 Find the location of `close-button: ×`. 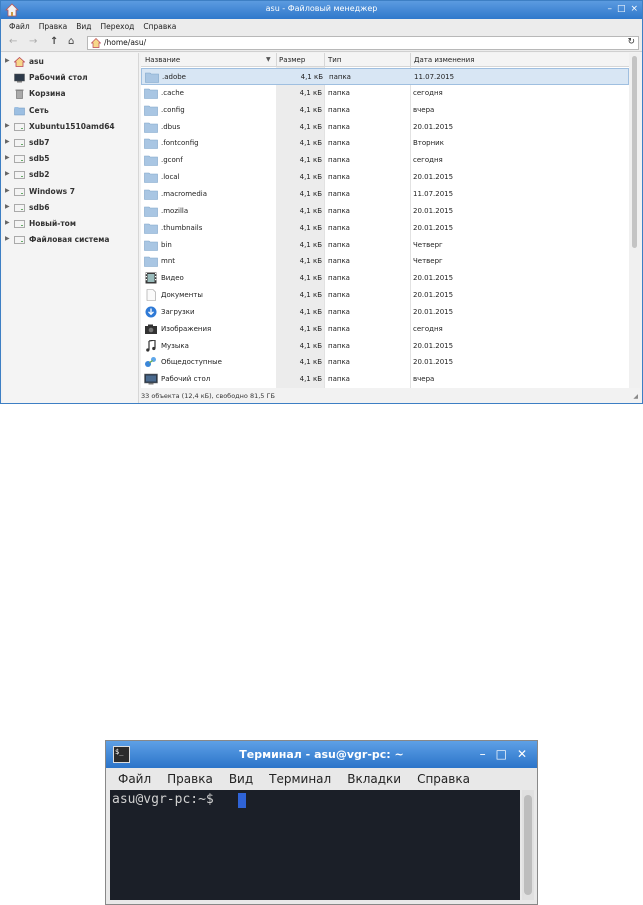

close-button: × is located at coordinates (634, 9).